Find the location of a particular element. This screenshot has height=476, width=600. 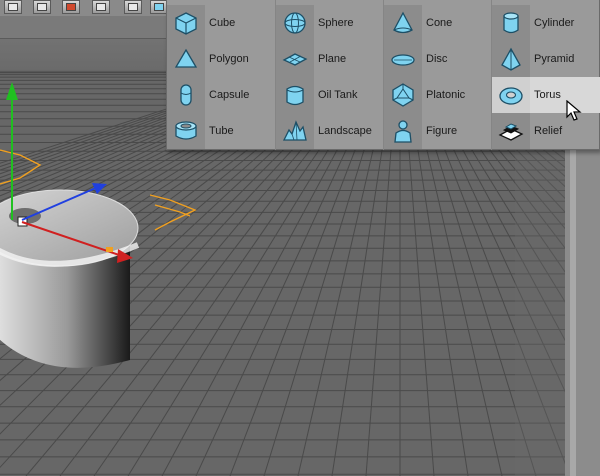

figure-icon is located at coordinates (403, 131).